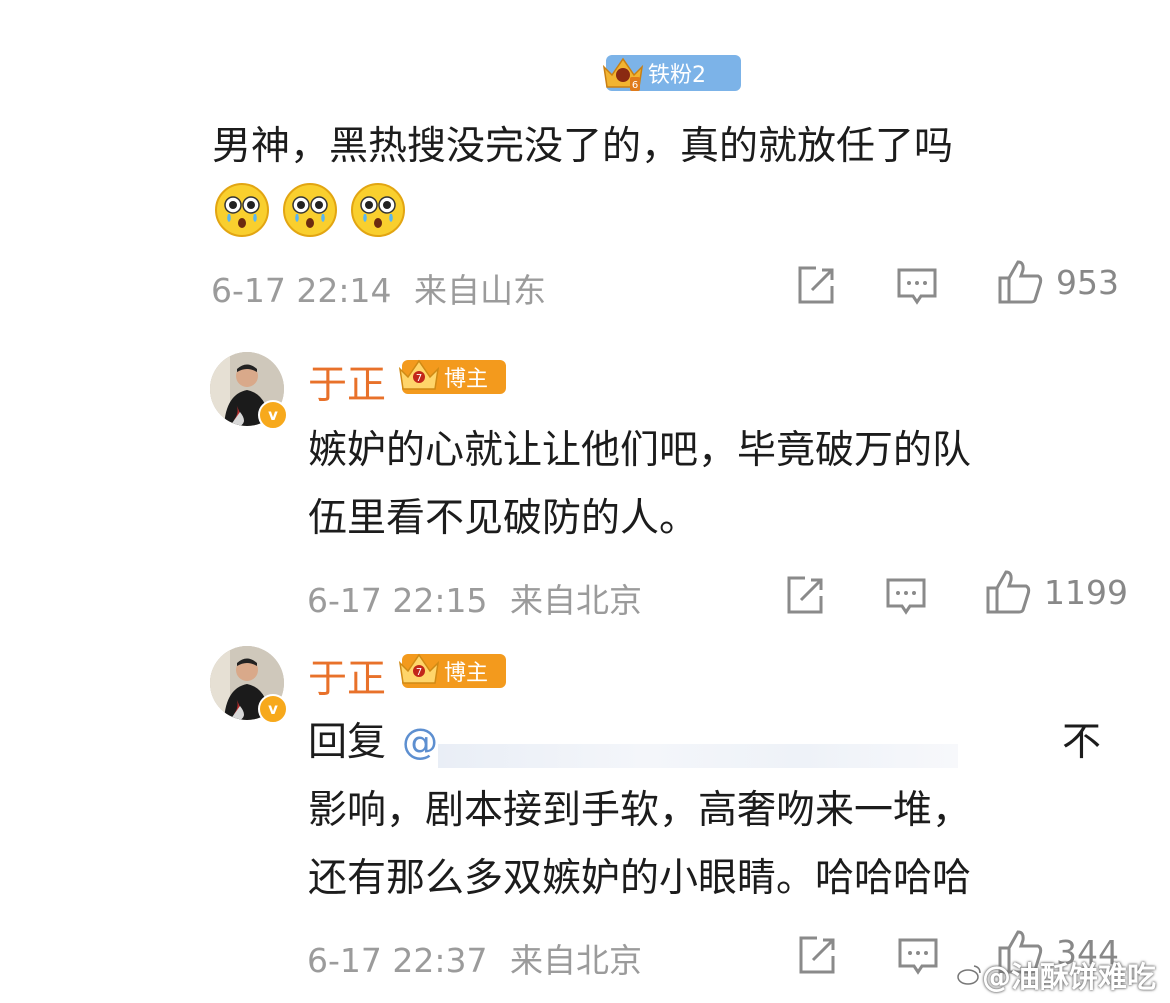 Image resolution: width=1170 pixels, height=1003 pixels. Describe the element at coordinates (503, 518) in the screenshot. I see `reply-text-line: 伍里看不见破防的人。` at that location.